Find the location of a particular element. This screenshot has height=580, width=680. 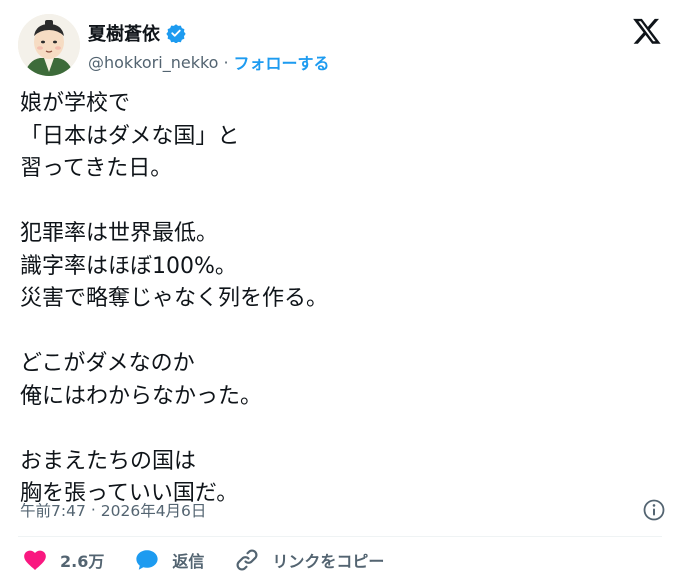

avatar-illustration is located at coordinates (49, 45).